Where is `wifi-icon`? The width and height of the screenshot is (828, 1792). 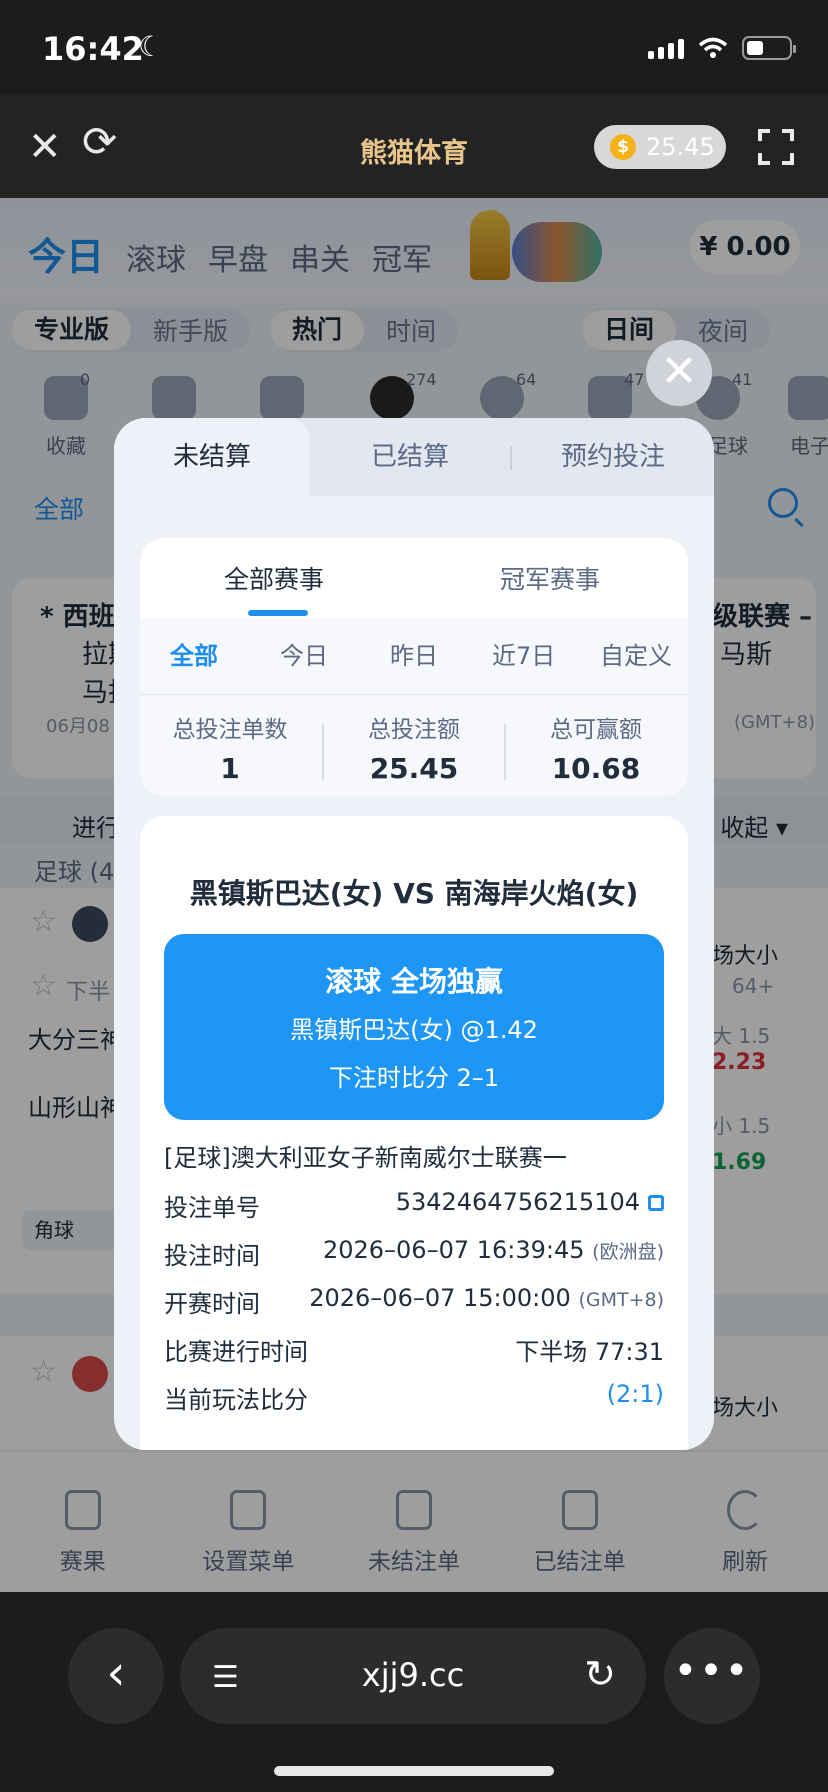
wifi-icon is located at coordinates (713, 47).